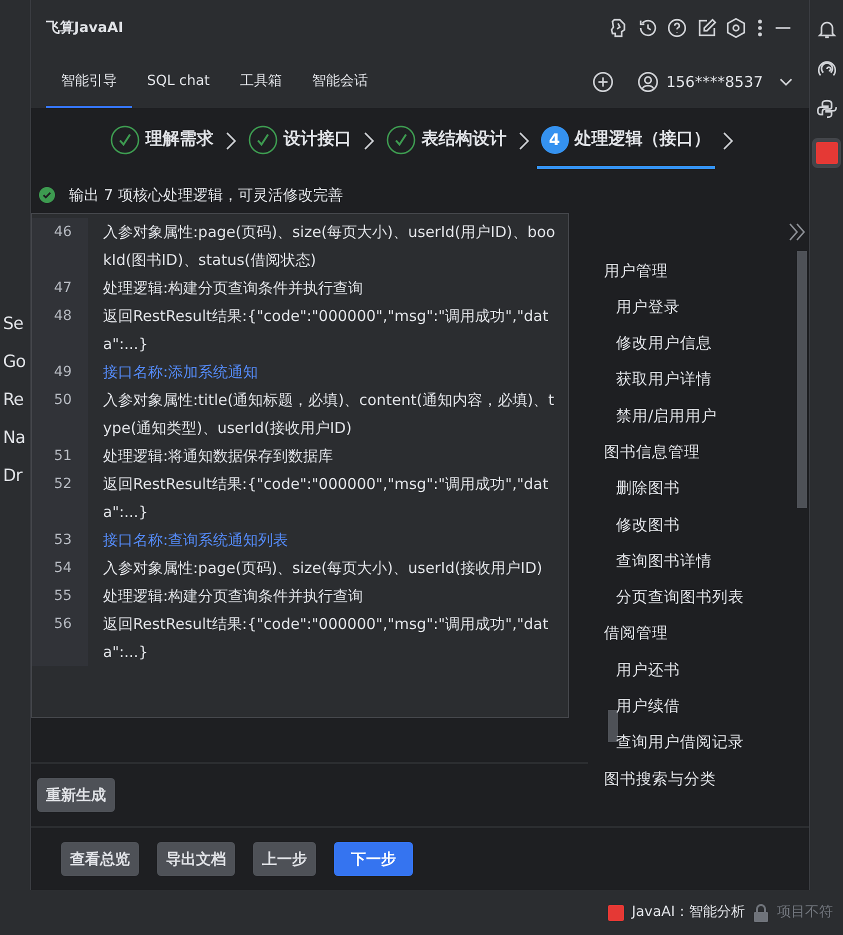  What do you see at coordinates (706, 488) in the screenshot?
I see `outline-item: 删除图书` at bounding box center [706, 488].